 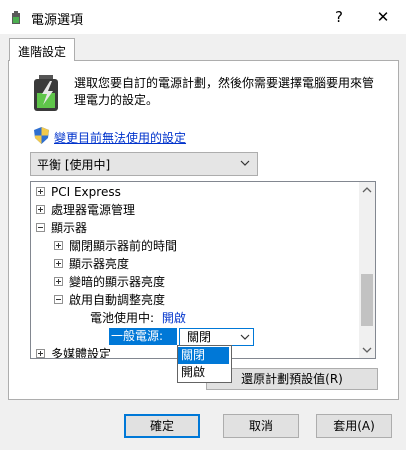 I want to click on plugged-in-select-value: 關閉, so click(x=199, y=337).